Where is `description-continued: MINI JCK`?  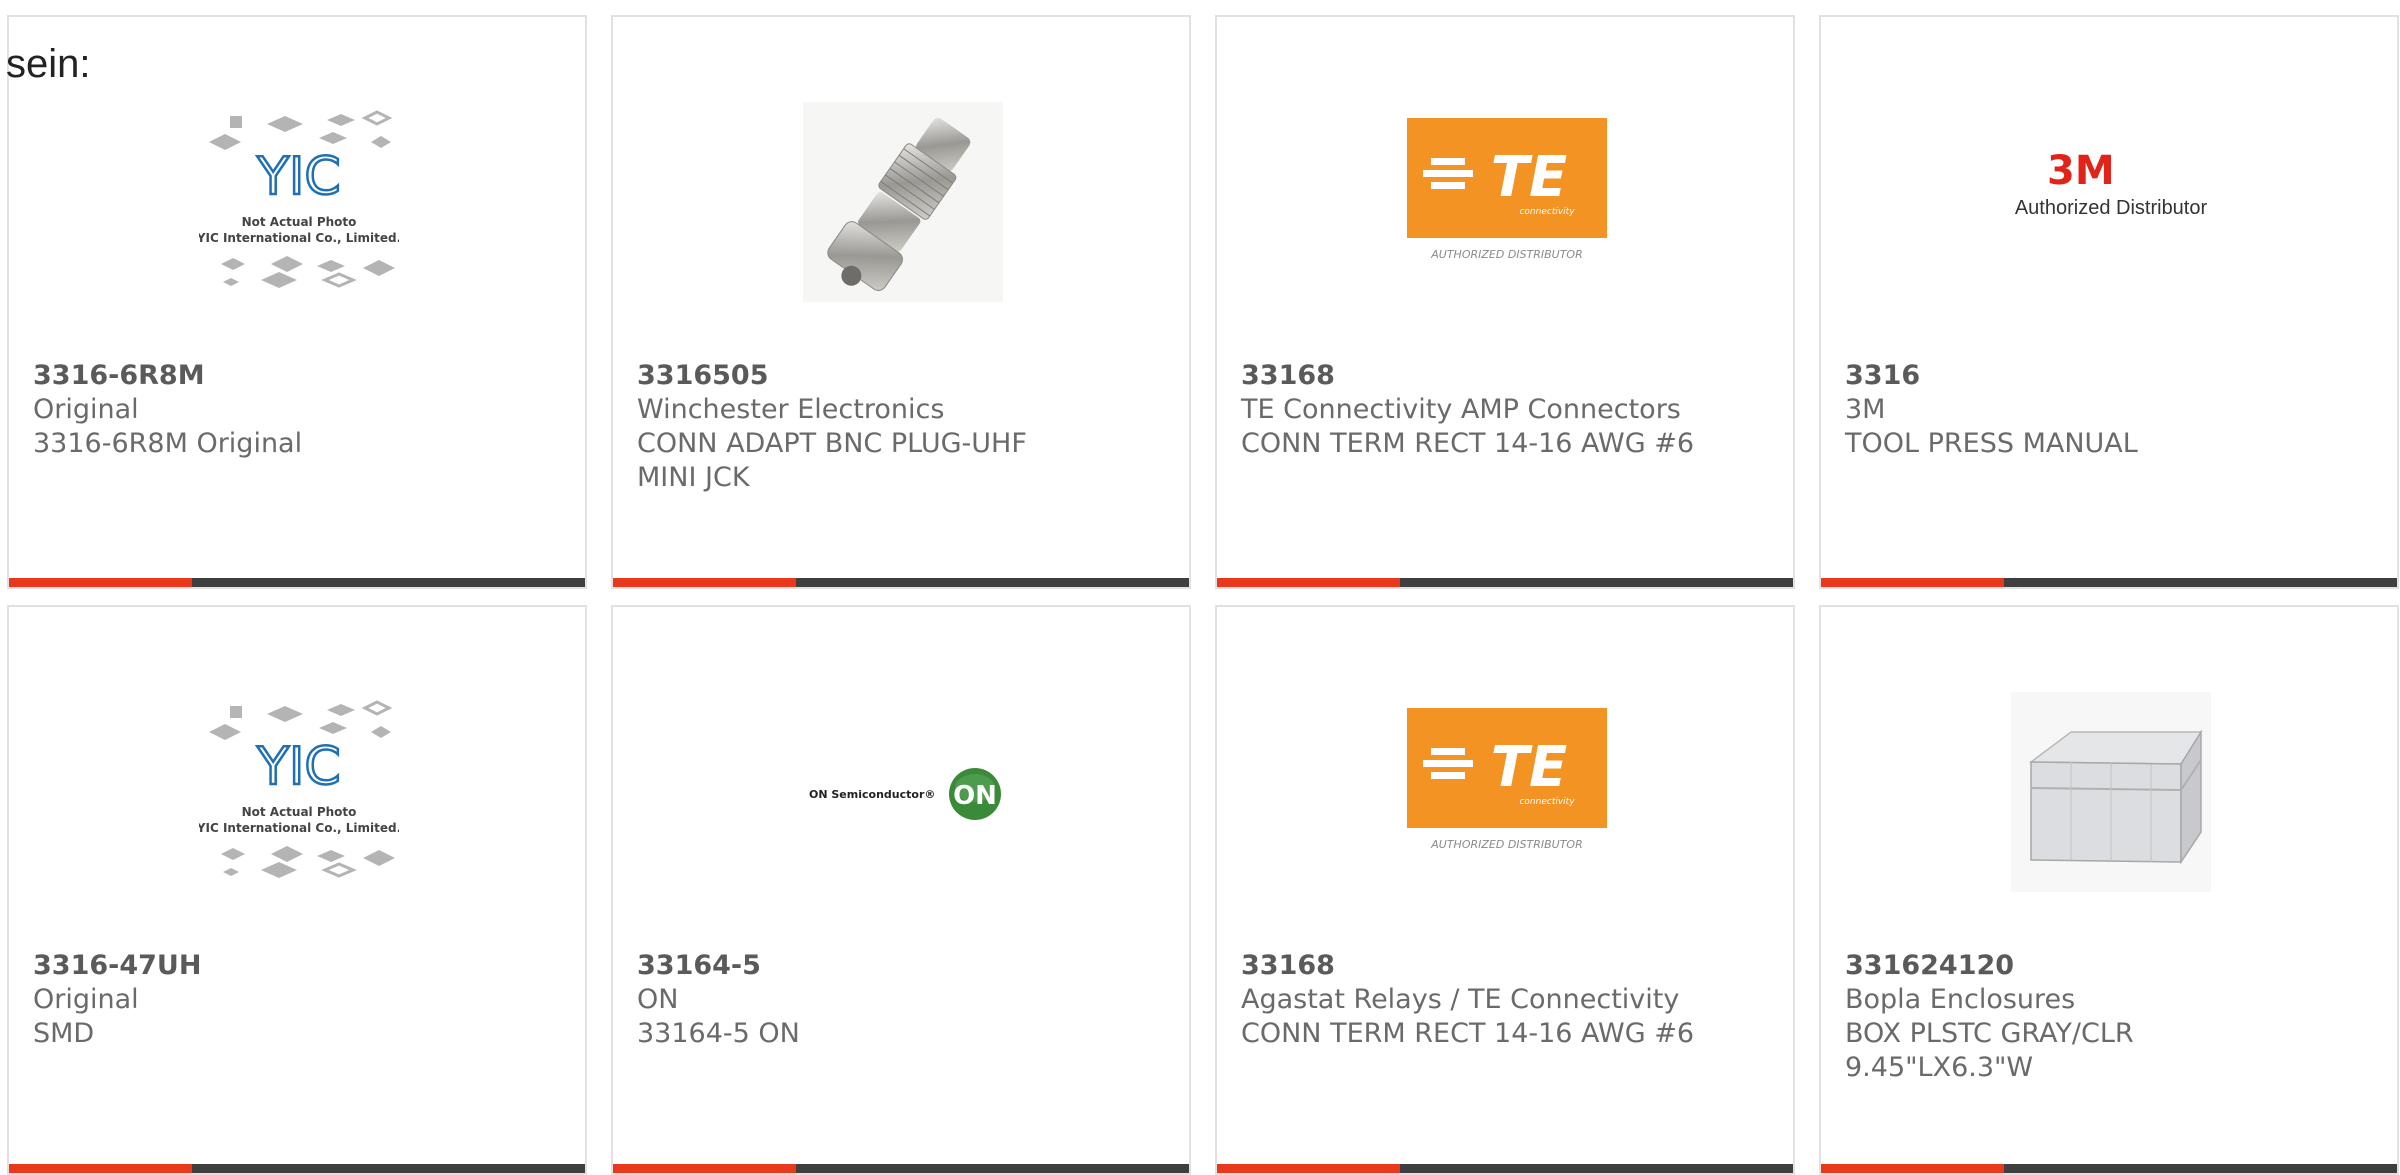
description-continued: MINI JCK is located at coordinates (693, 477).